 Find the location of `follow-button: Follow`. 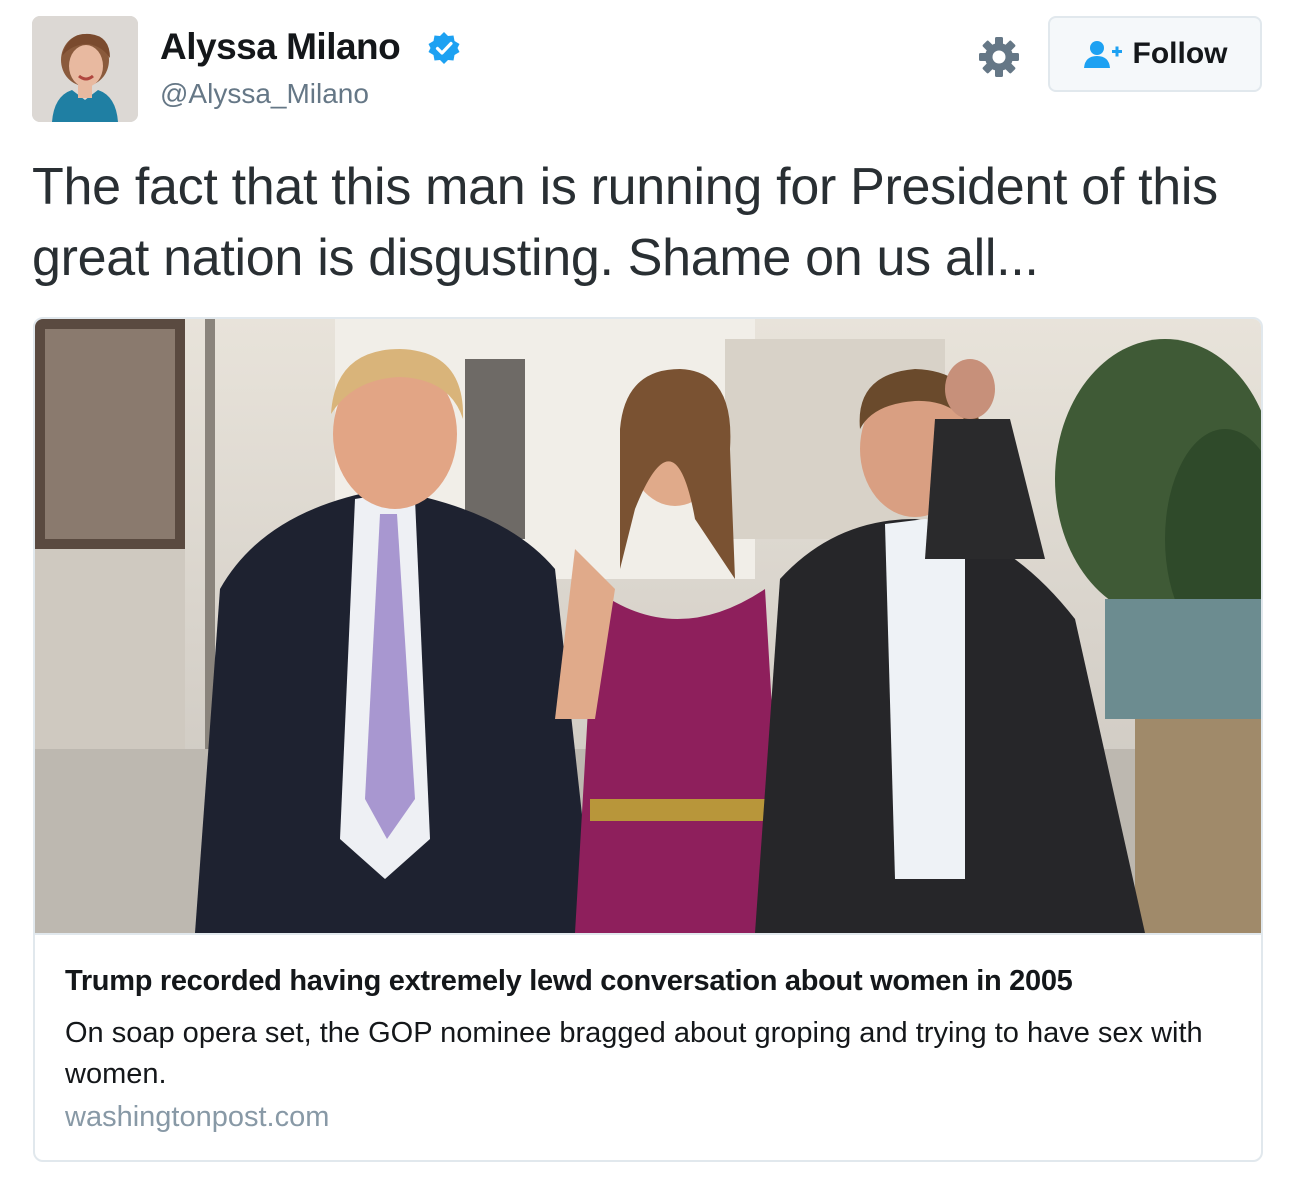

follow-button: Follow is located at coordinates (1155, 54).